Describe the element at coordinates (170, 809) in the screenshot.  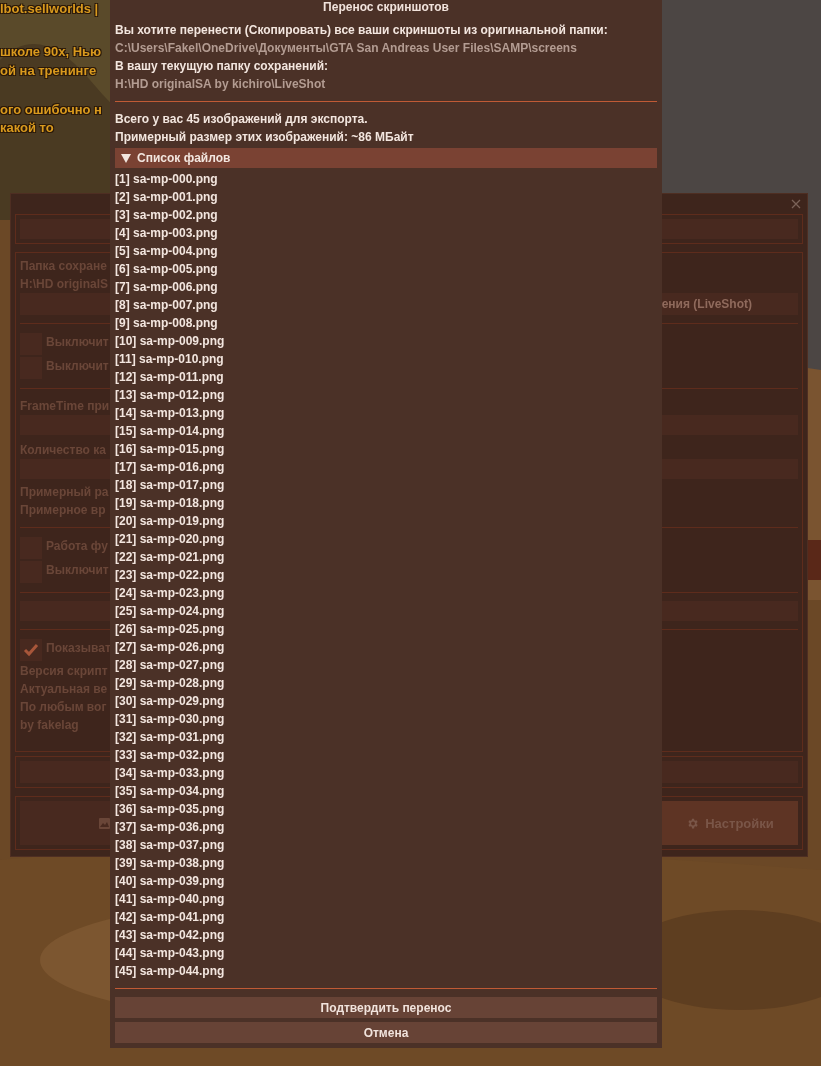
I see `file-name: [36] sa-mp-035.png` at that location.